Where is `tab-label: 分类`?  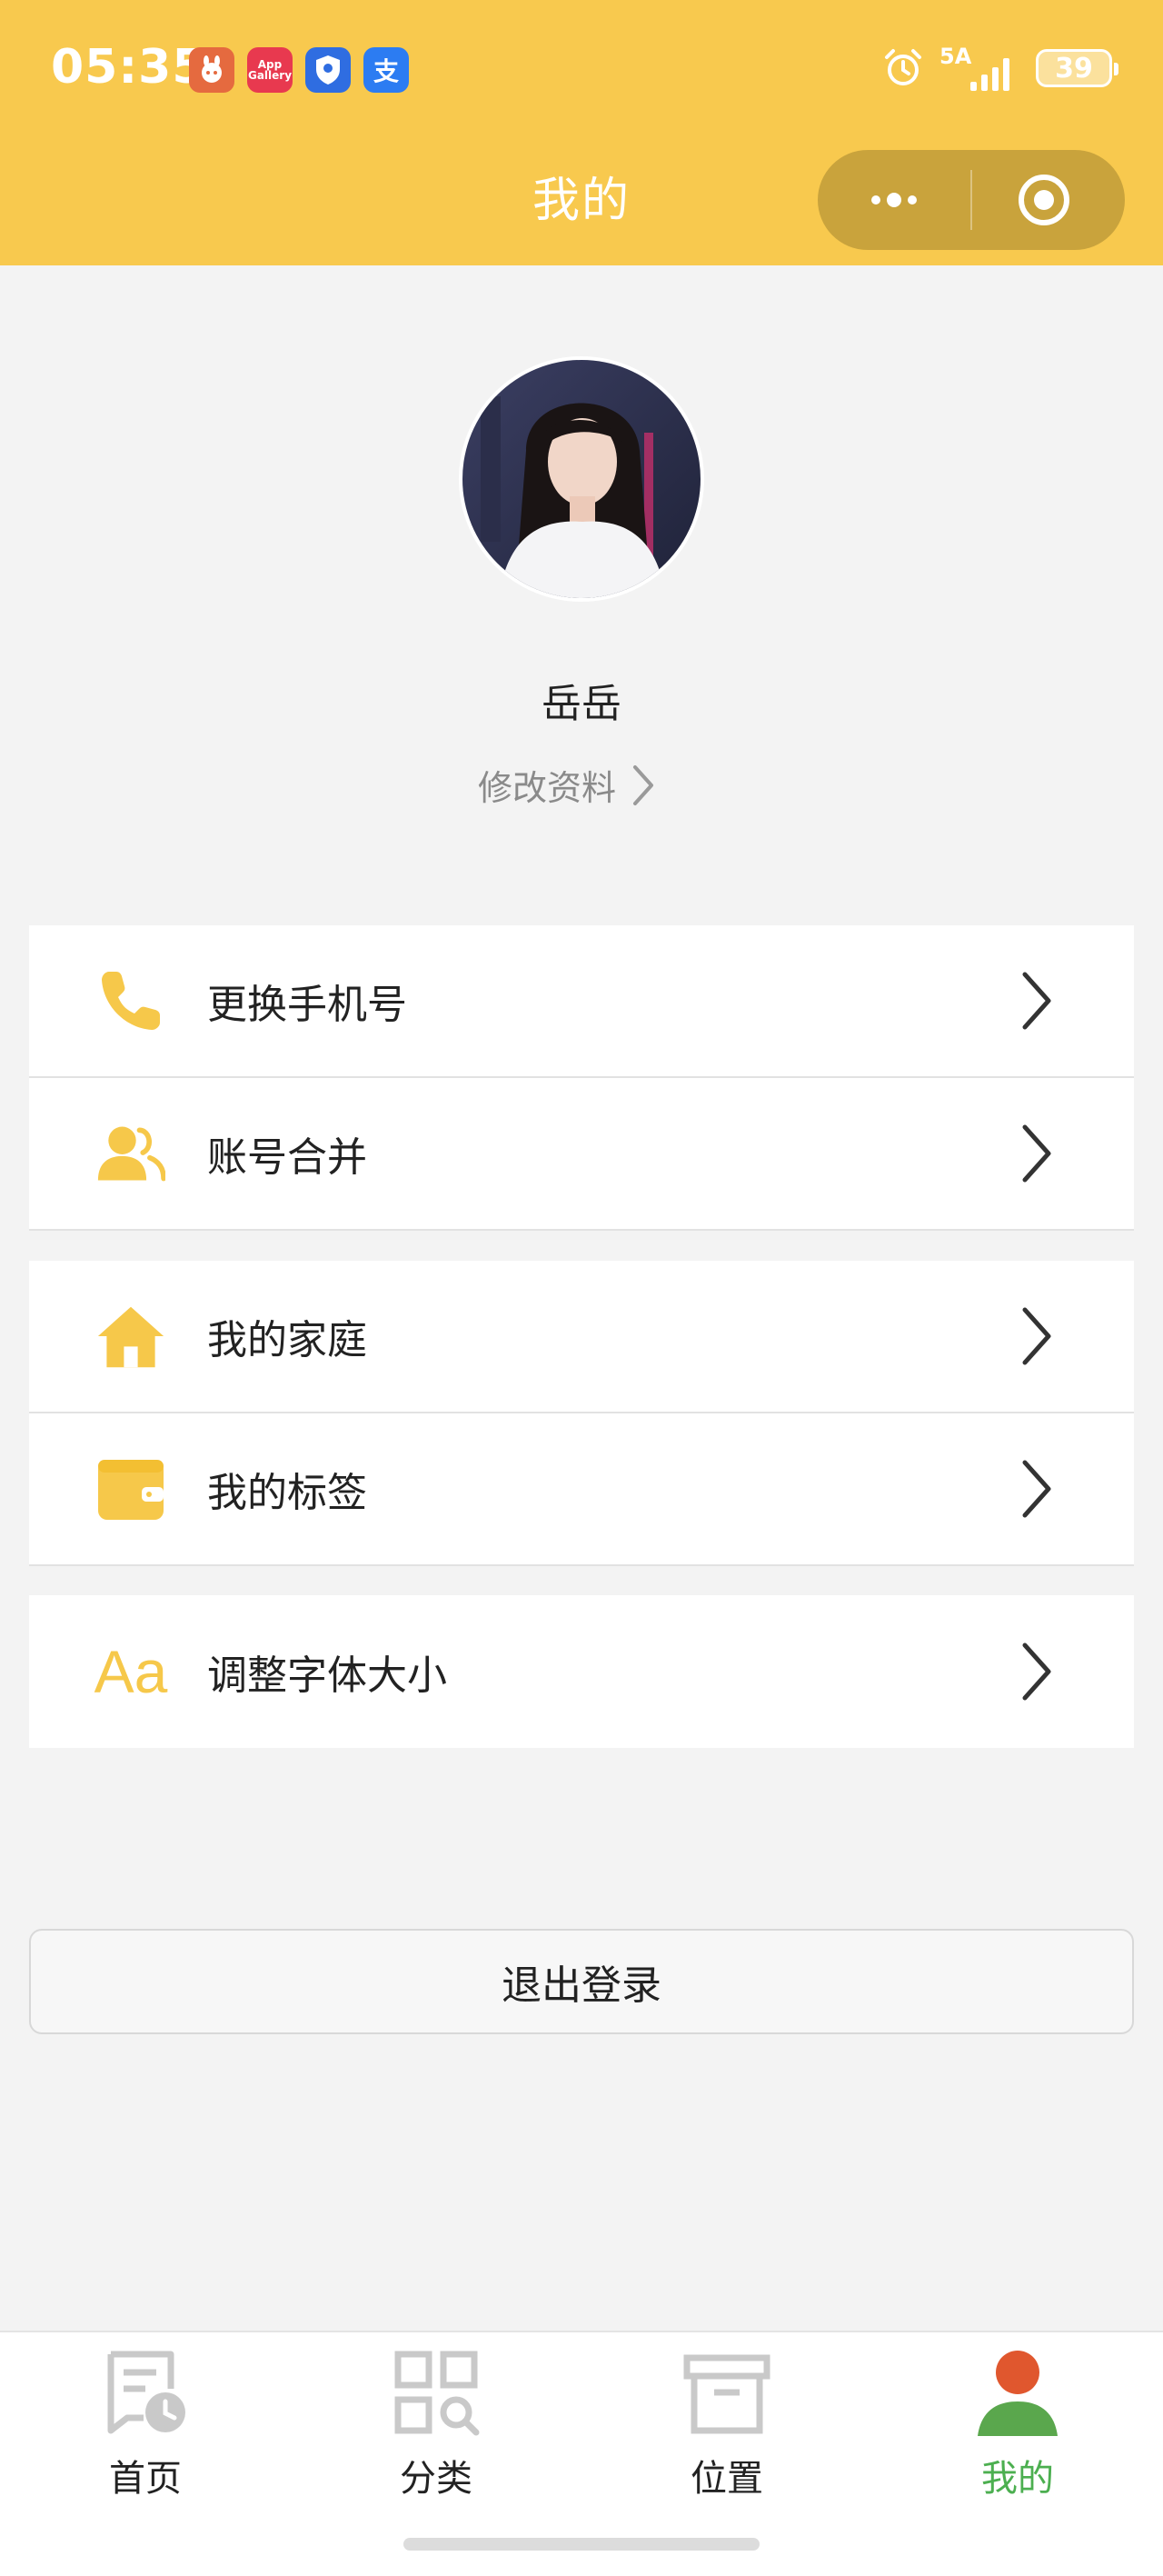 tab-label: 分类 is located at coordinates (436, 2479).